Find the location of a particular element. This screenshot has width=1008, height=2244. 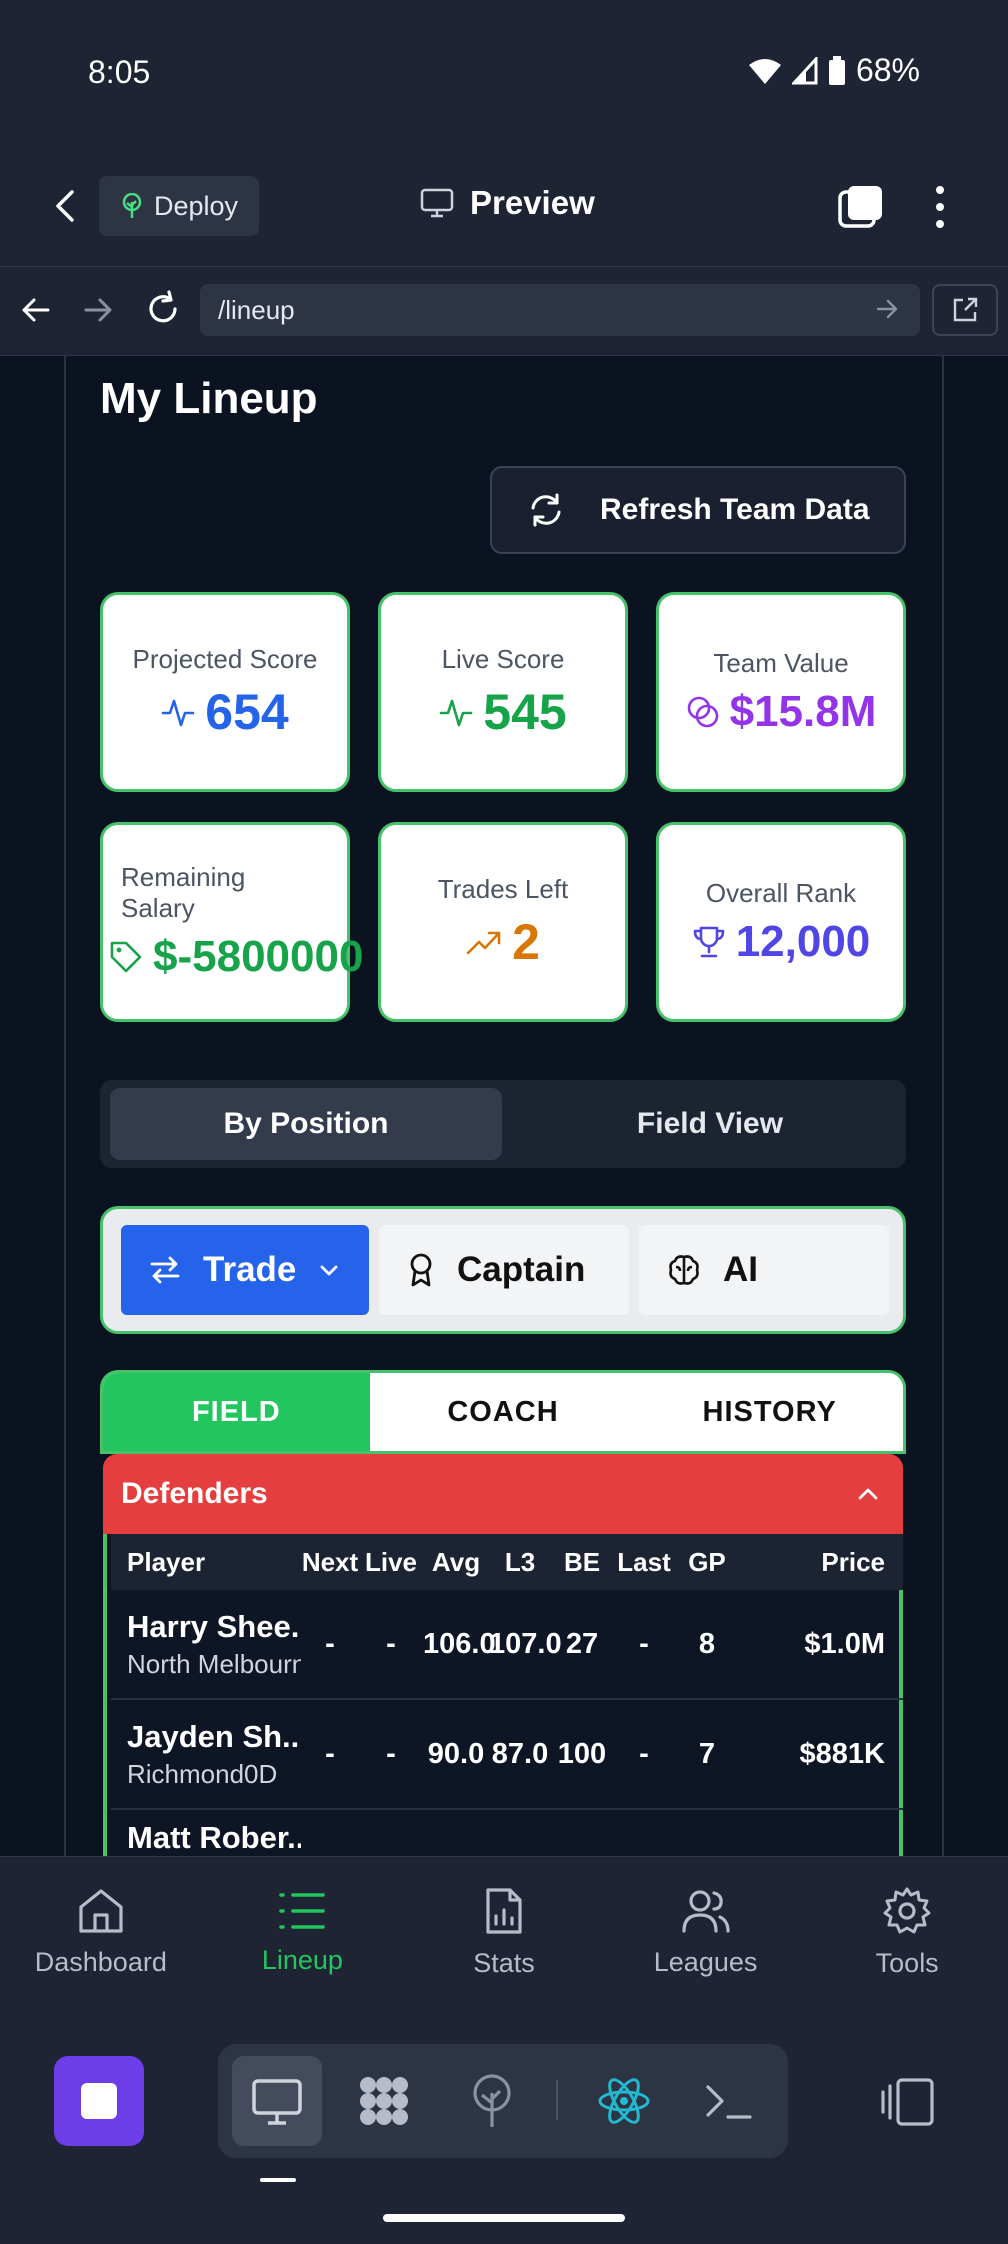

panel-divider is located at coordinates (557, 2100).